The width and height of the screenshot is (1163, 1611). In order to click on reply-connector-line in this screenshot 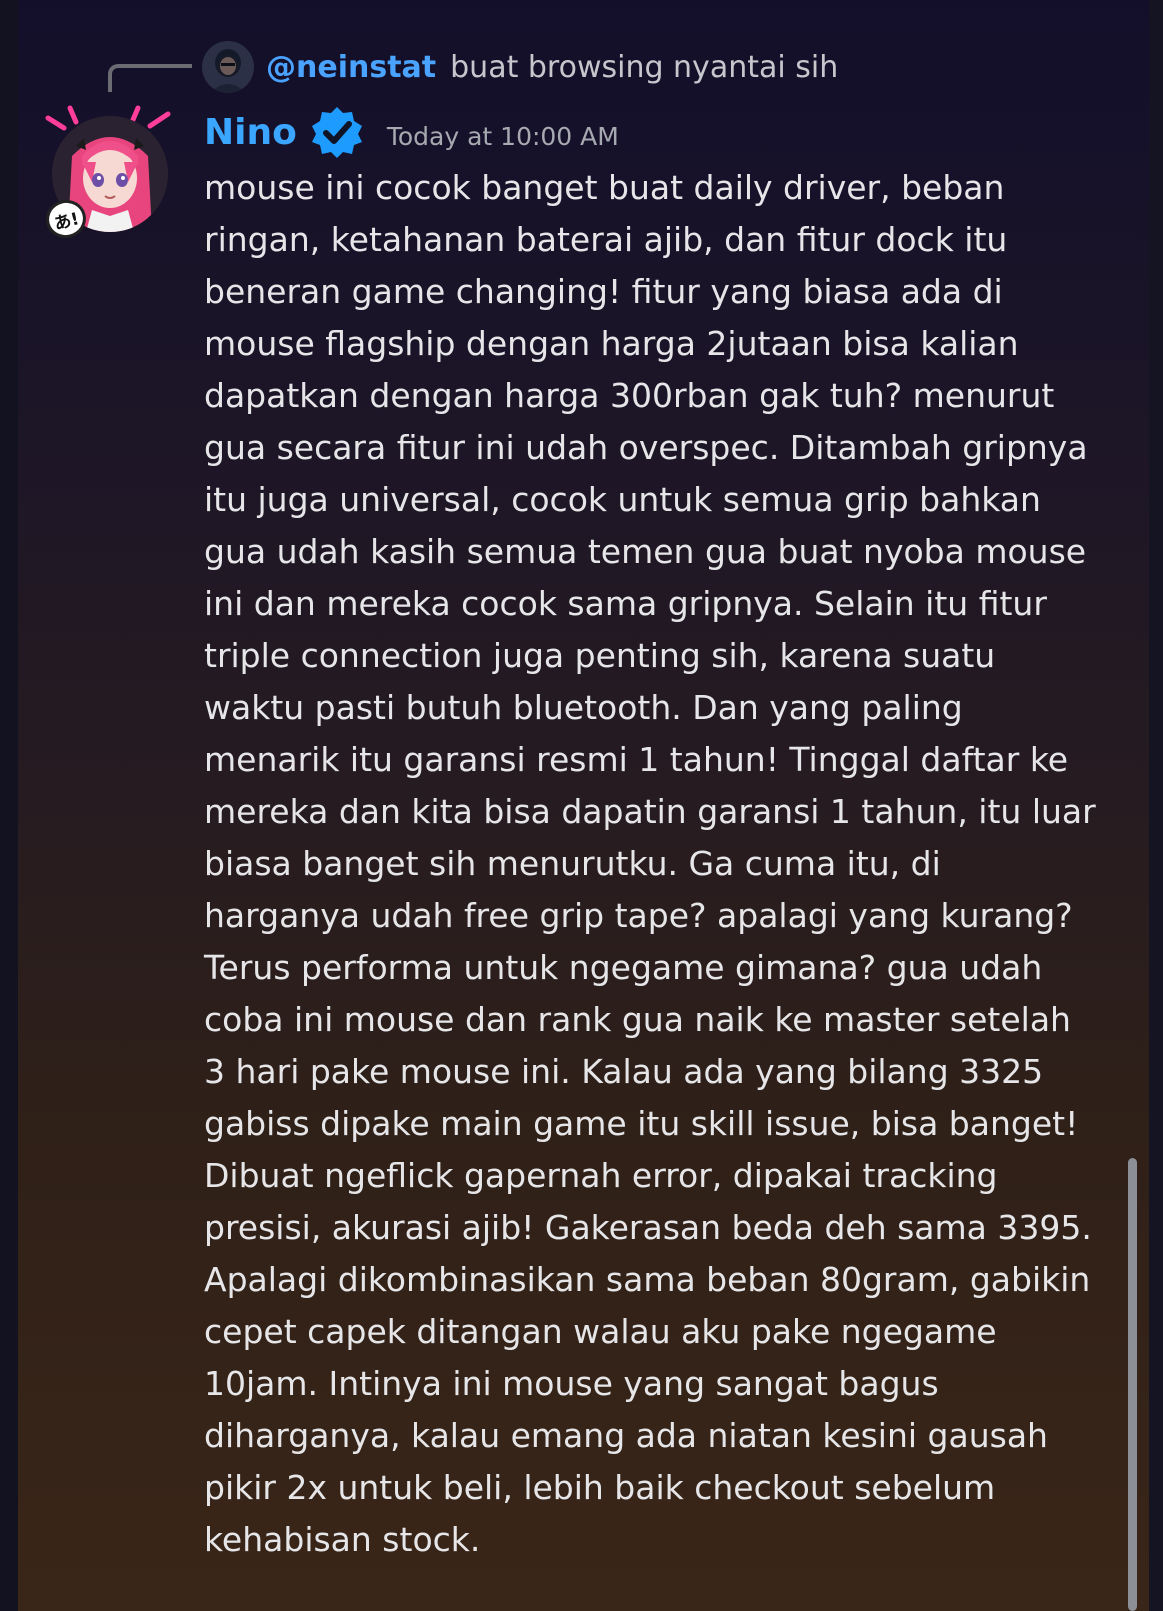, I will do `click(150, 78)`.